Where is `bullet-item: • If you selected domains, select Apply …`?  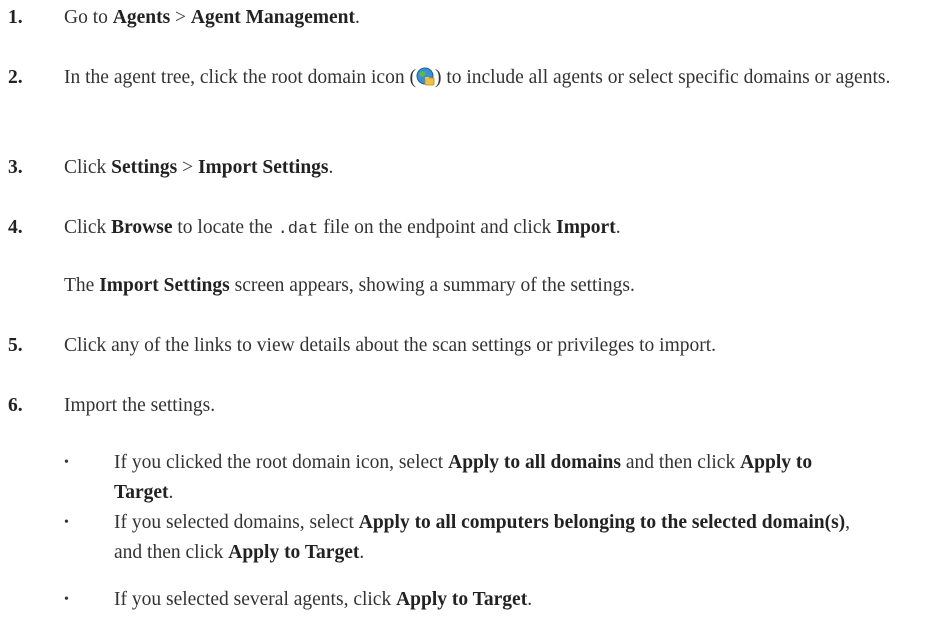
bullet-item: • If you selected domains, select Apply … is located at coordinates (464, 538).